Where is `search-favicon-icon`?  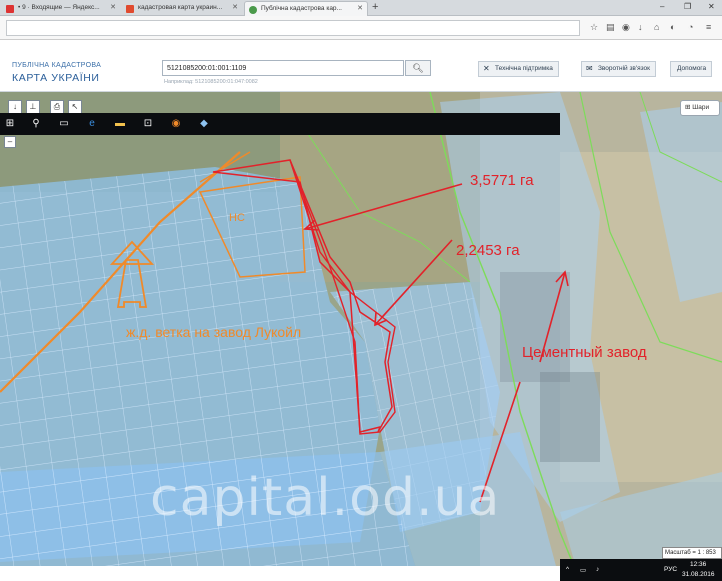
search-favicon-icon is located at coordinates (130, 9).